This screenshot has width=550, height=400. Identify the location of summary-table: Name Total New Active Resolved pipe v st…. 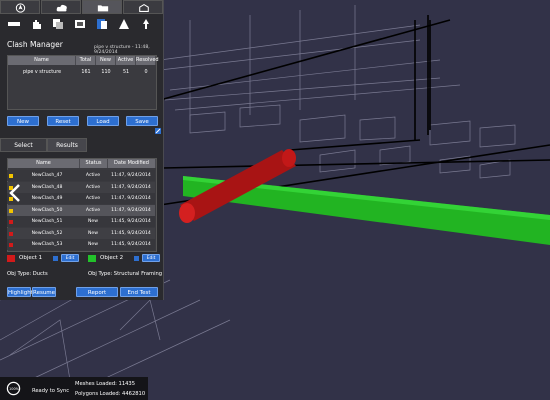
(83, 82).